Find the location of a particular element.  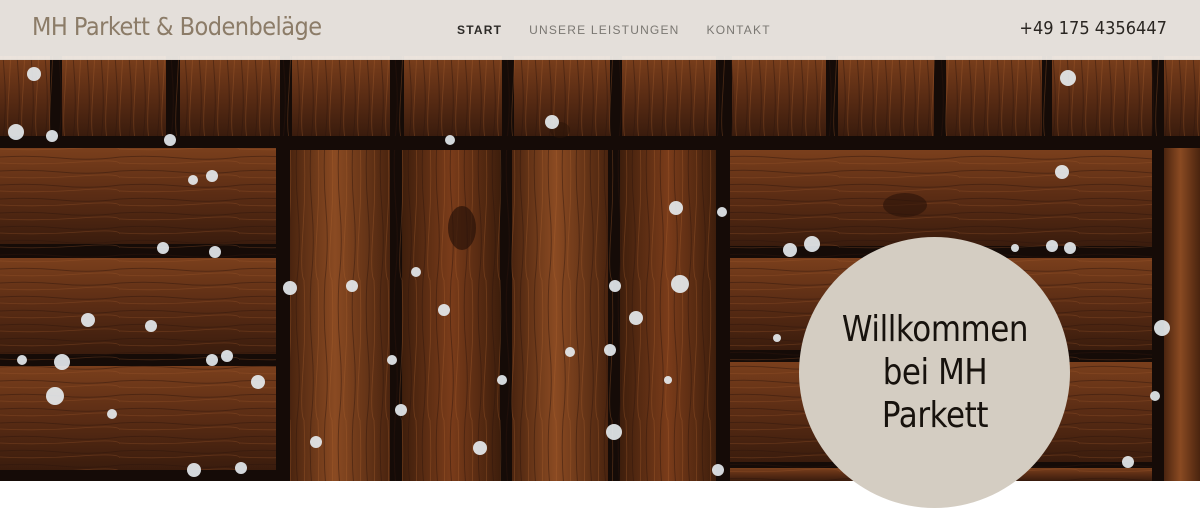

welcome-line-1: Willkommen is located at coordinates (934, 329).